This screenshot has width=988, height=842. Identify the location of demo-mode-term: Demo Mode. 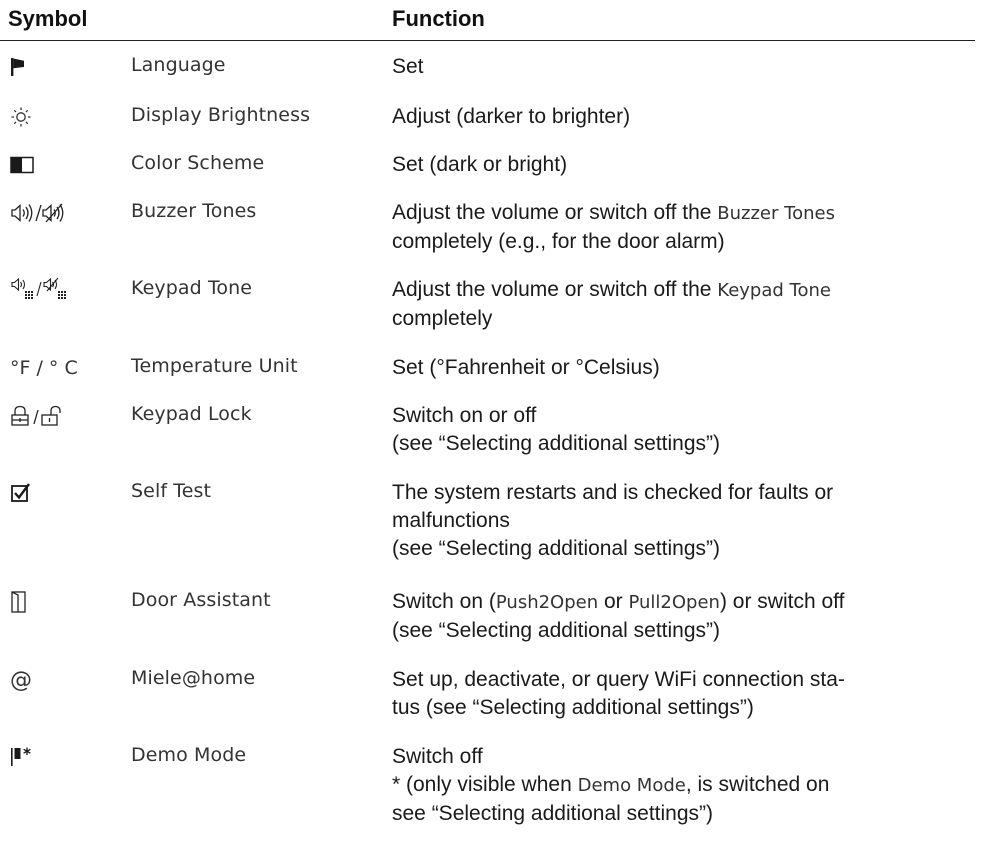
(631, 785).